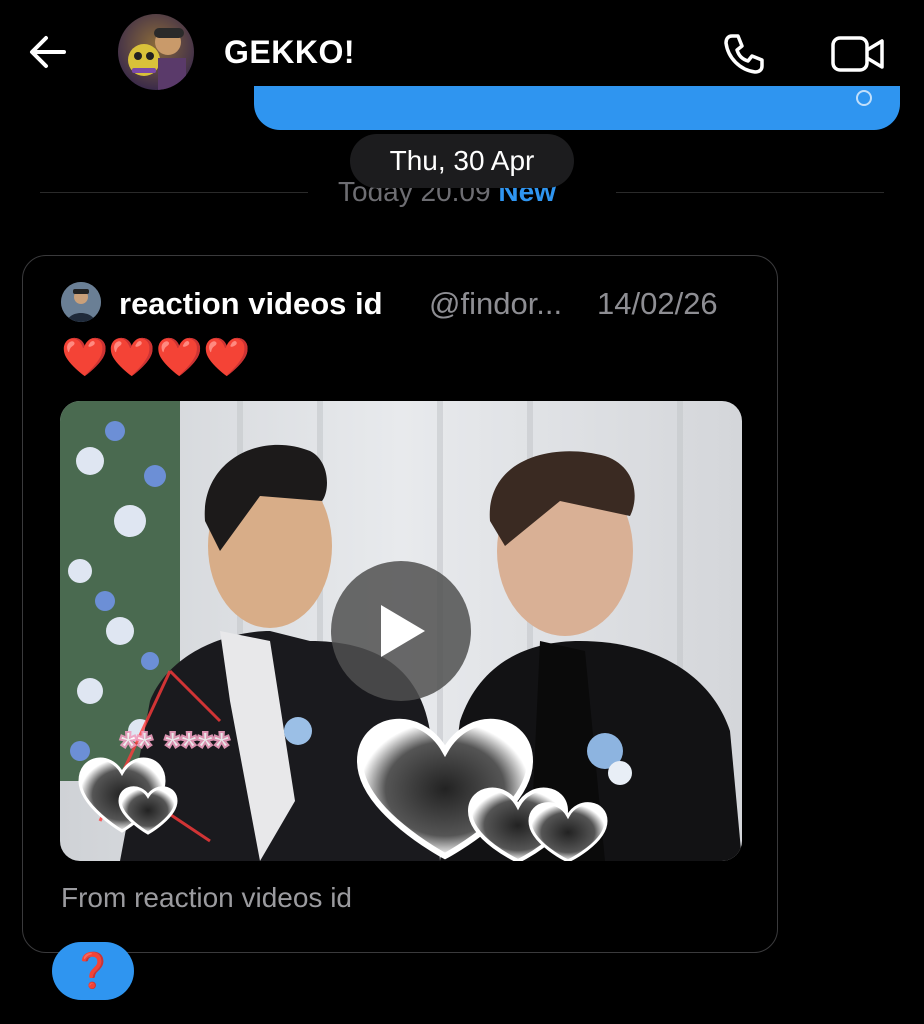  Describe the element at coordinates (657, 303) in the screenshot. I see `post-date: 14/02/26` at that location.